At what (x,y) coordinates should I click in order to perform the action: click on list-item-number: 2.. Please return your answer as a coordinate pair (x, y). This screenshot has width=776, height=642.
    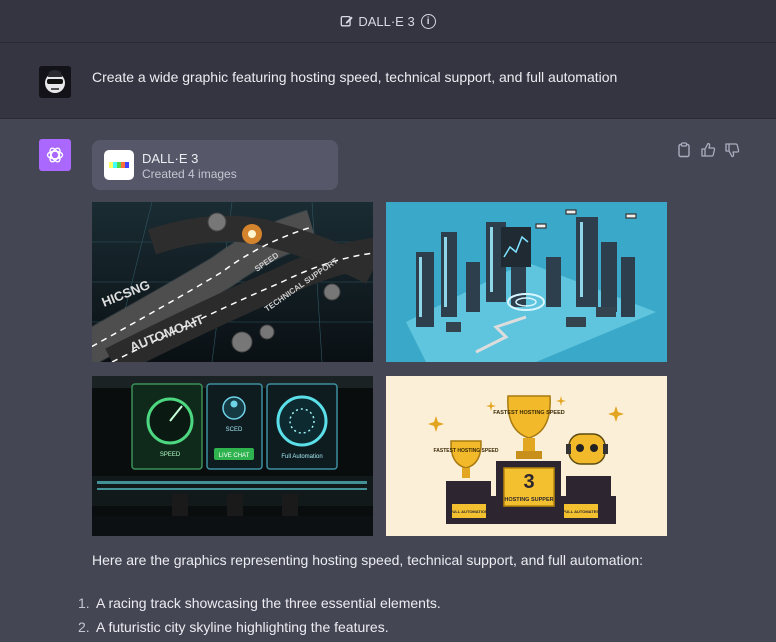
    Looking at the image, I should click on (84, 627).